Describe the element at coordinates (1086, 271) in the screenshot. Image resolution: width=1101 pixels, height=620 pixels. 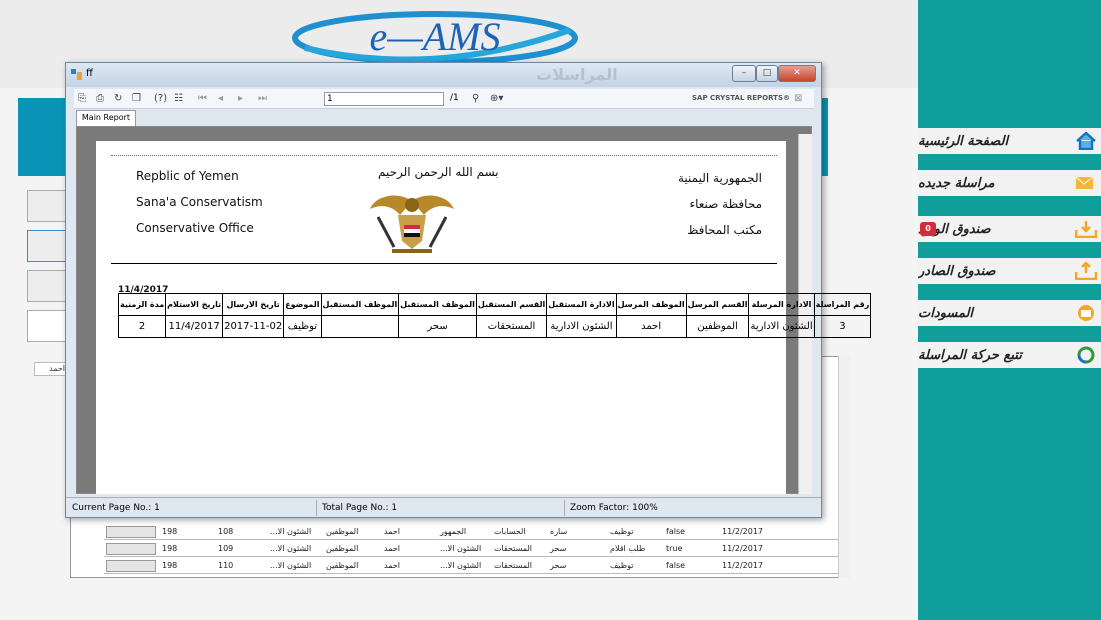
I see `outbox-icon` at that location.